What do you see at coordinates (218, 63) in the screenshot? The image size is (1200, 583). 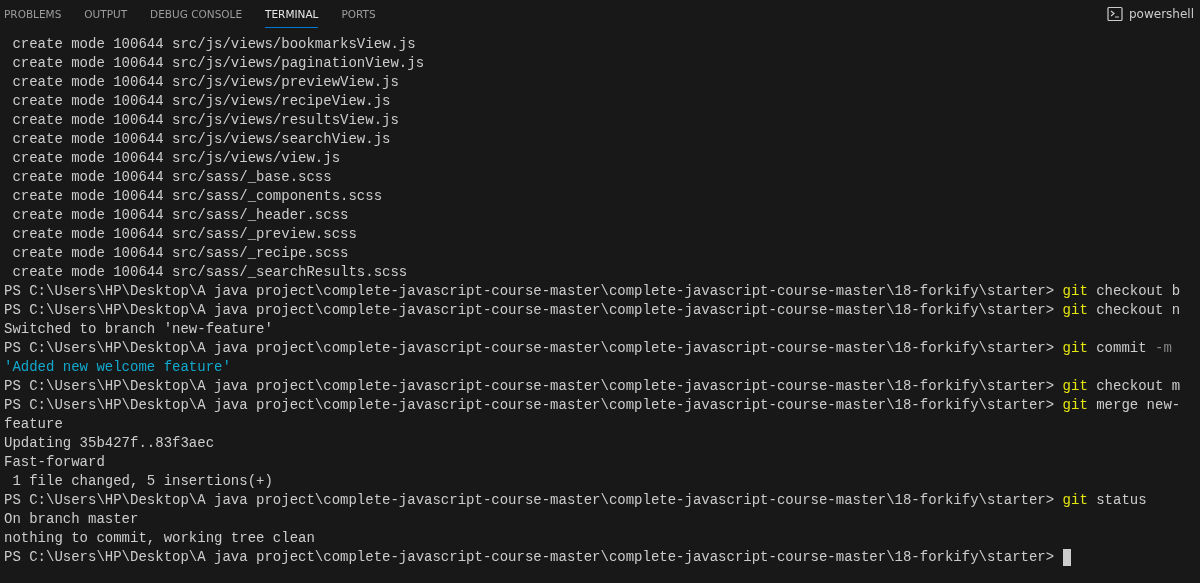 I see `terminal-text: create mode 100644 src/js/views/paginationView.js` at bounding box center [218, 63].